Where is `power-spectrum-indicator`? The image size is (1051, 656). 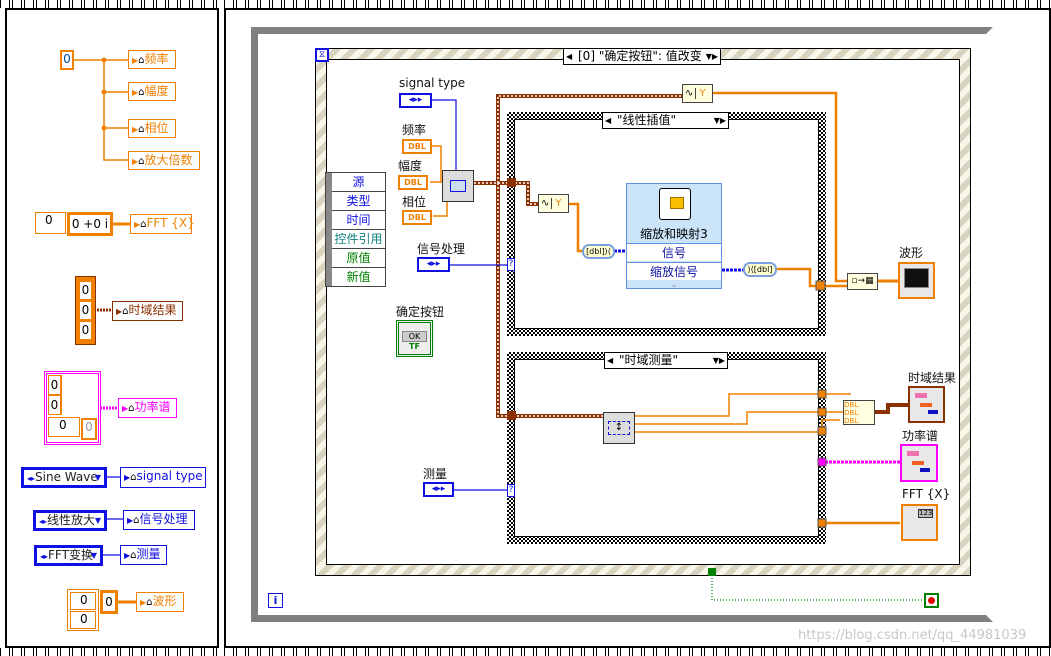 power-spectrum-indicator is located at coordinates (919, 463).